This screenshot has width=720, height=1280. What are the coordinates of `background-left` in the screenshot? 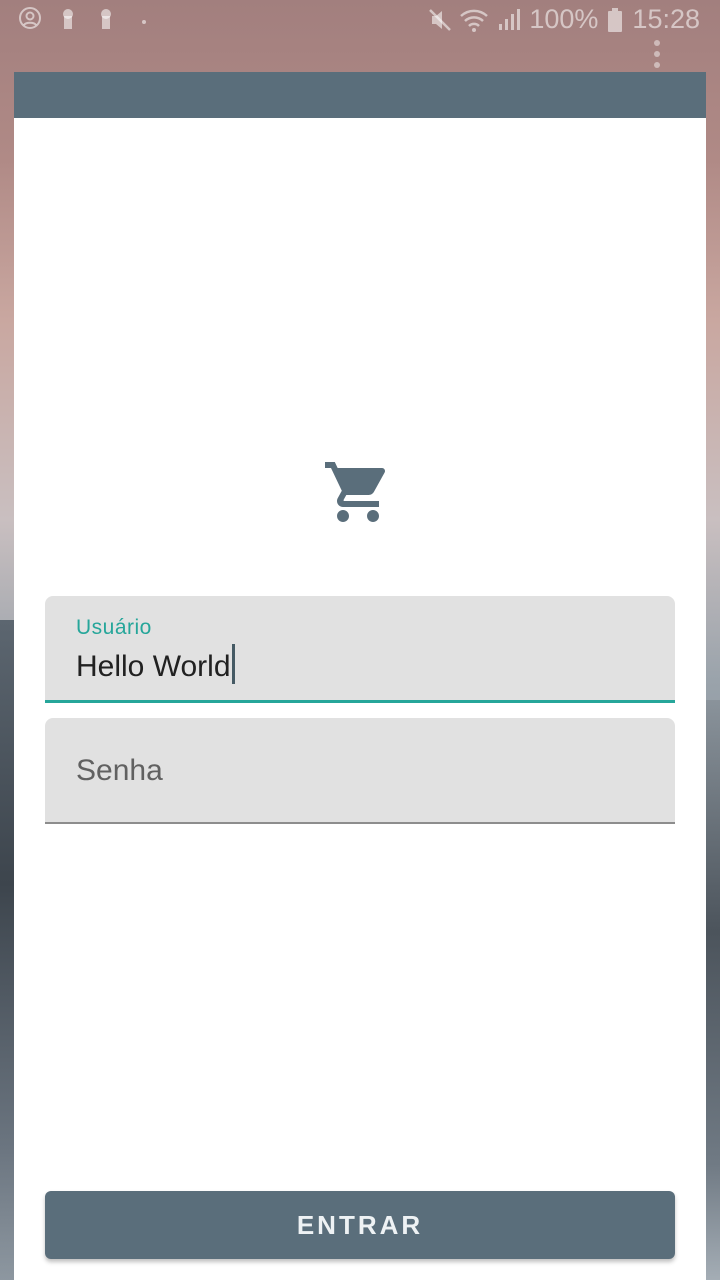 It's located at (7, 950).